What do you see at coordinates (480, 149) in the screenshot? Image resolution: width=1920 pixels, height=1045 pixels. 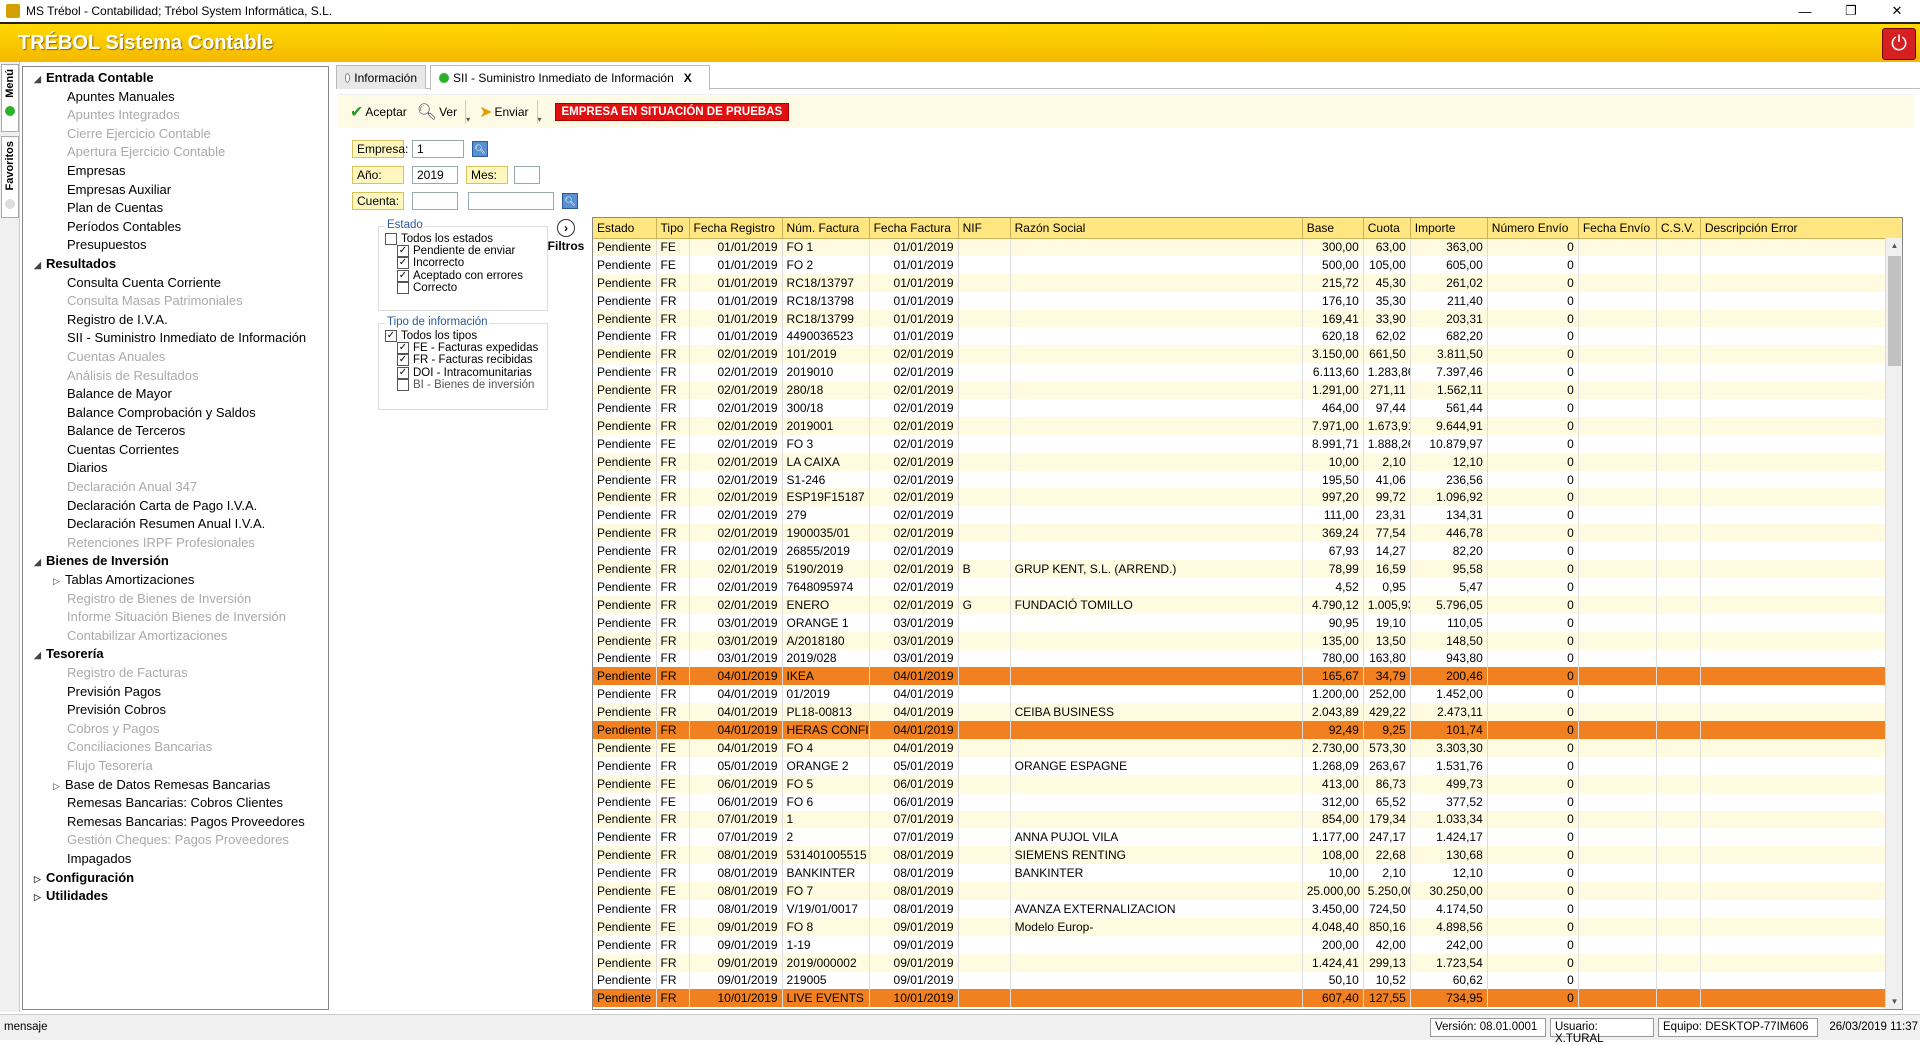 I see `empresa-search-icon: 🔍︎` at bounding box center [480, 149].